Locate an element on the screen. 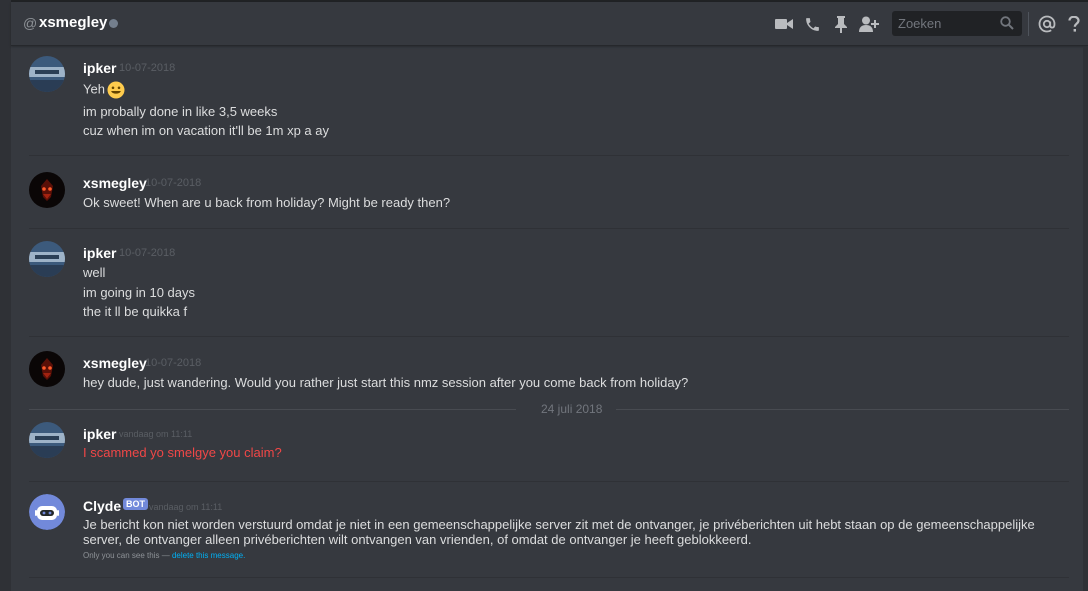  voice-call-icon is located at coordinates (812, 24).